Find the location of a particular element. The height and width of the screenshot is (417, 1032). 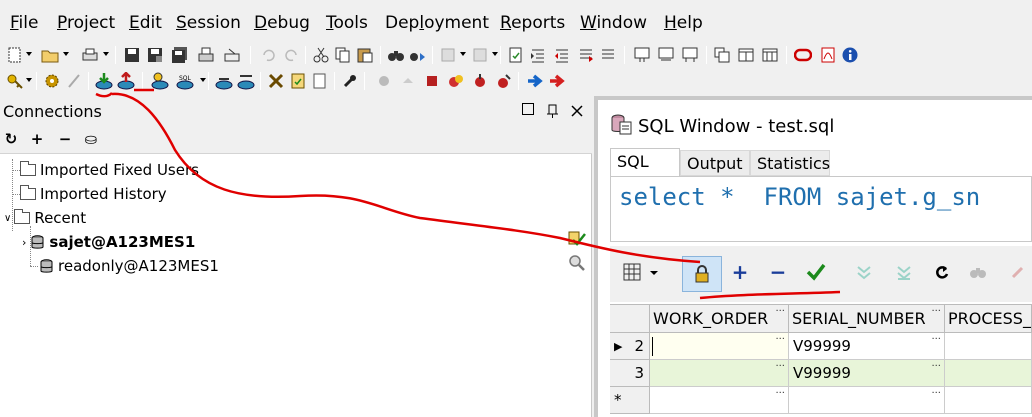

menu-help: Help is located at coordinates (683, 23).